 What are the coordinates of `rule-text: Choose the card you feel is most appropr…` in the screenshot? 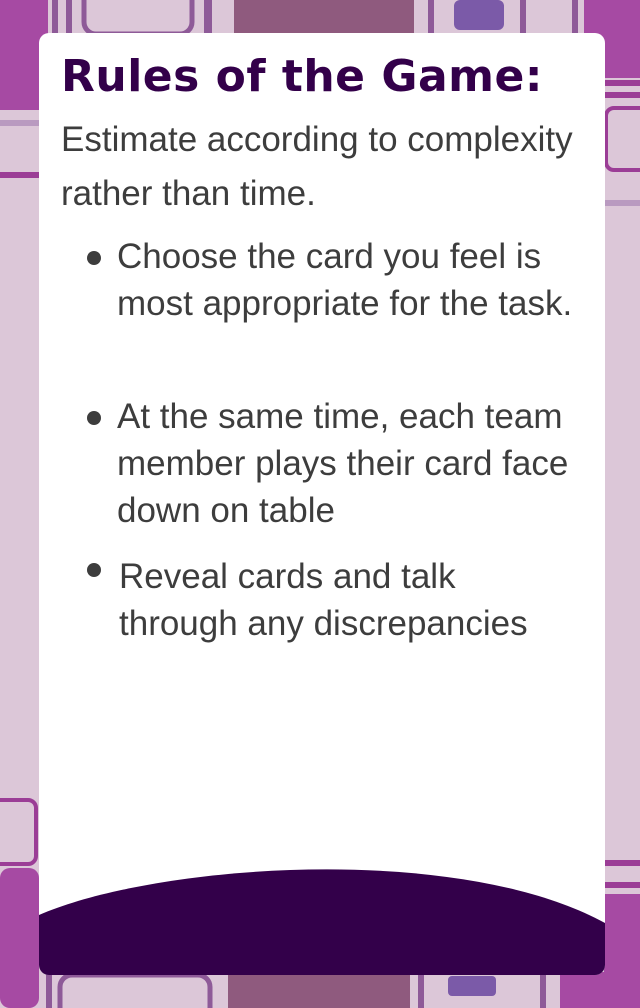 It's located at (345, 280).